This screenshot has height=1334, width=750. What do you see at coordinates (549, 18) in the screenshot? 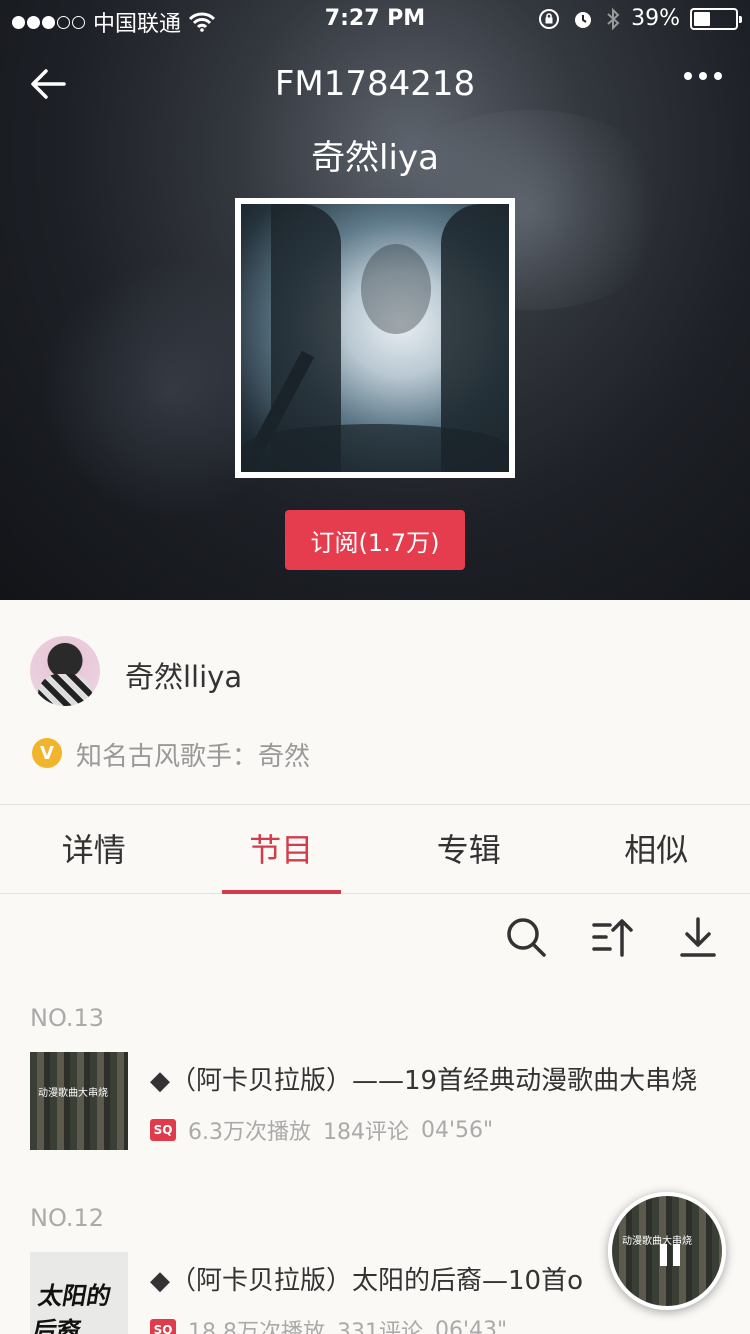
I see `rotation-lock-icon` at bounding box center [549, 18].